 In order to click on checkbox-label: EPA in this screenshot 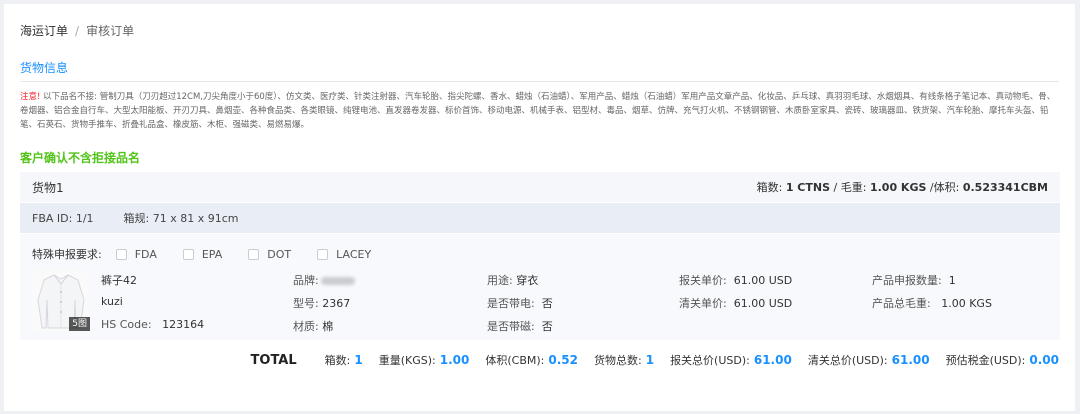, I will do `click(212, 254)`.